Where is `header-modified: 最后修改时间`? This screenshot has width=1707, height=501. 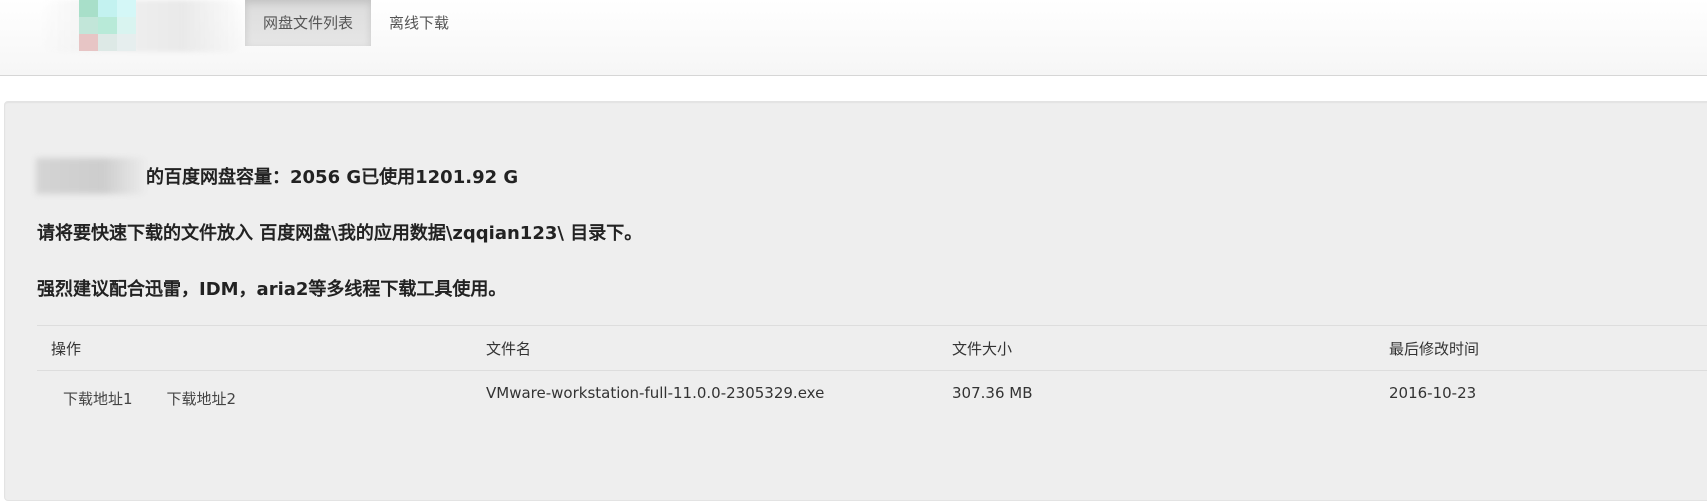 header-modified: 最后修改时间 is located at coordinates (1541, 348).